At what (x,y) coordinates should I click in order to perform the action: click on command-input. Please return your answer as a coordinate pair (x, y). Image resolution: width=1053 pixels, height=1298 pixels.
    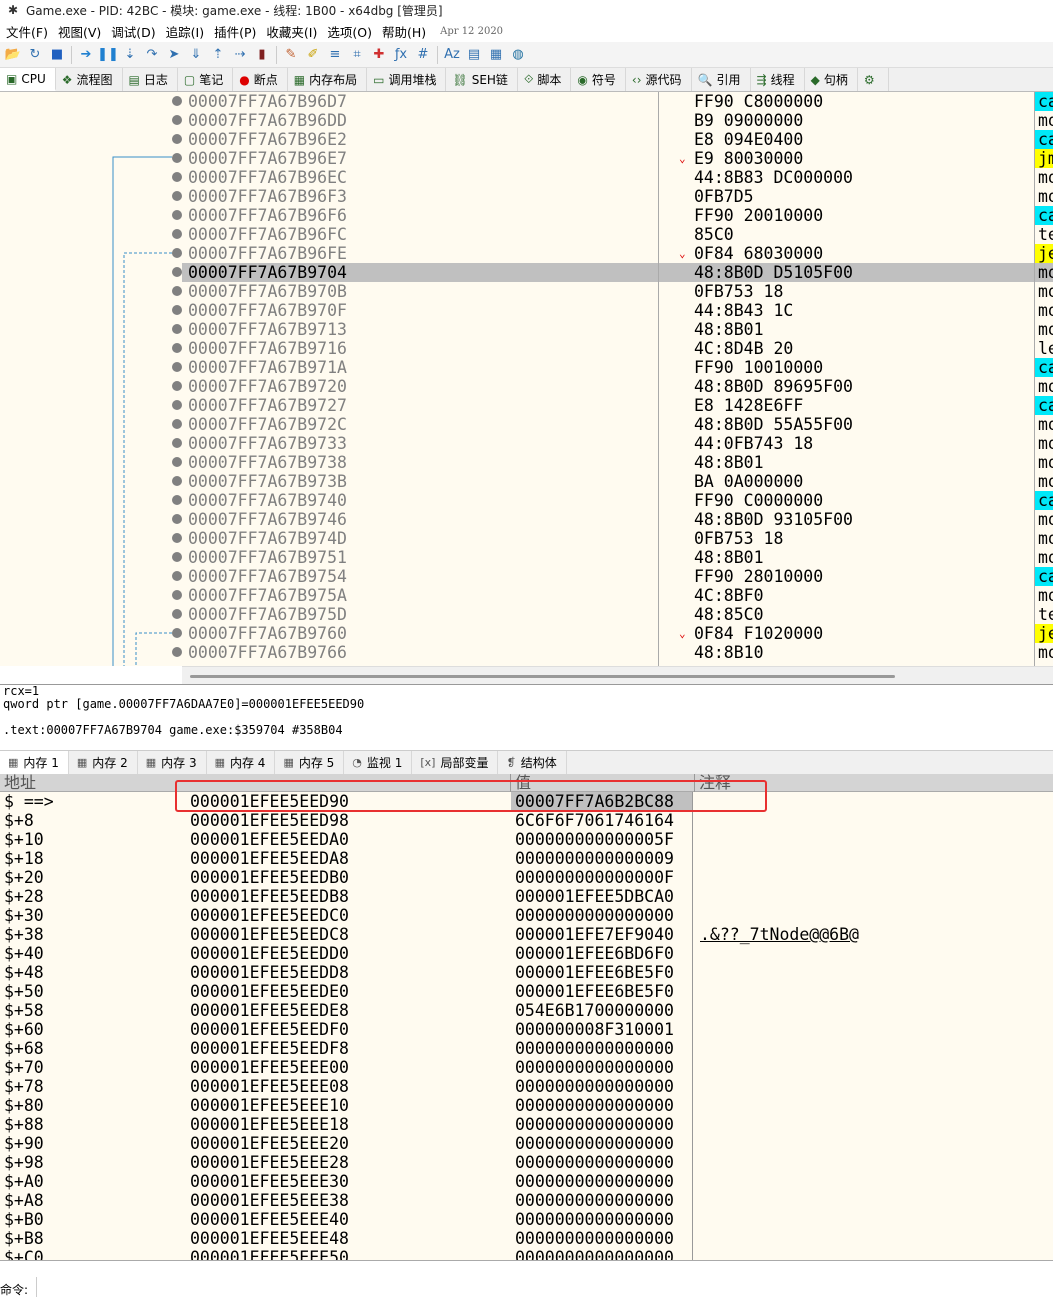
    Looking at the image, I should click on (544, 1287).